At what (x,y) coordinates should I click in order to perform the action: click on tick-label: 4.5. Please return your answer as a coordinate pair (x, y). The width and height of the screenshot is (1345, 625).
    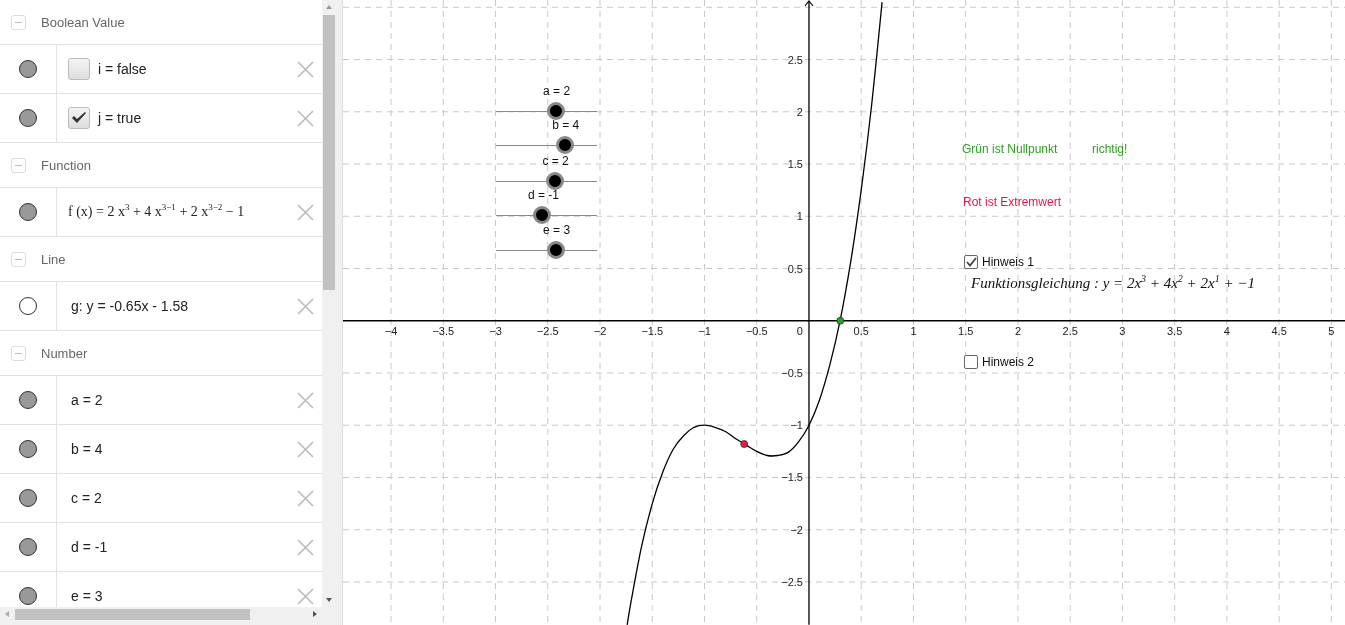
    Looking at the image, I should click on (1279, 330).